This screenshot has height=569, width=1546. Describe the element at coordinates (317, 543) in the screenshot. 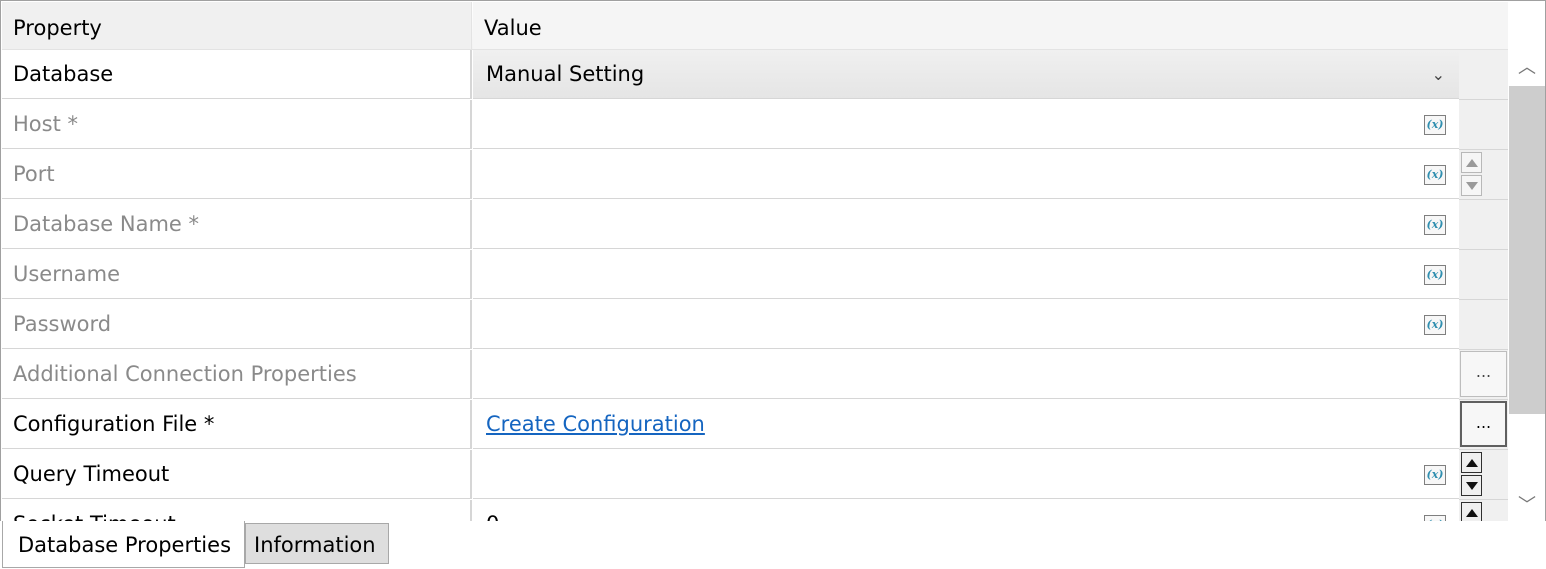

I see `tab-information: Information` at that location.